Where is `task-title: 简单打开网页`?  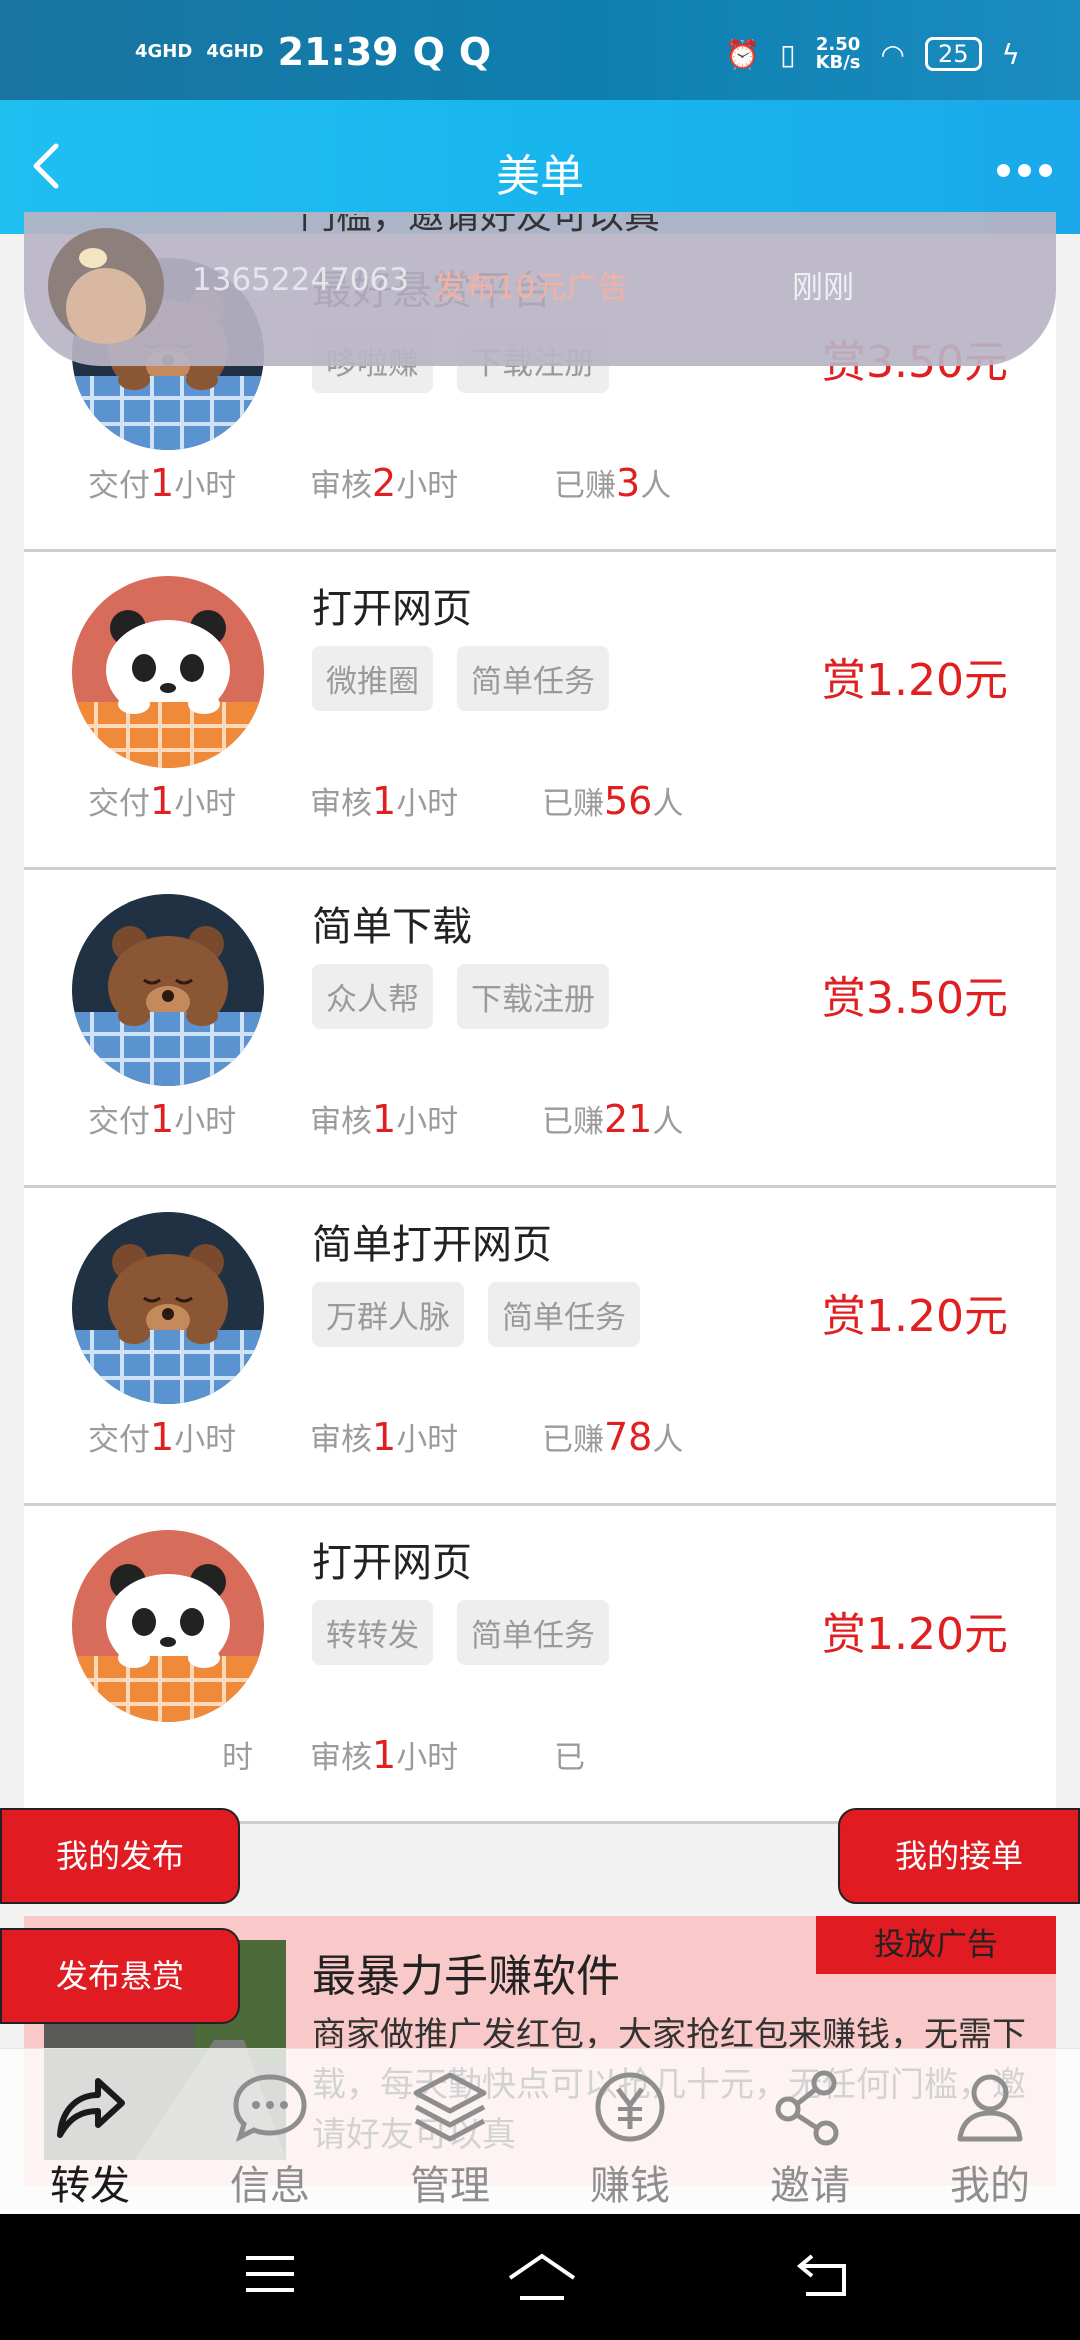
task-title: 简单打开网页 is located at coordinates (432, 1245).